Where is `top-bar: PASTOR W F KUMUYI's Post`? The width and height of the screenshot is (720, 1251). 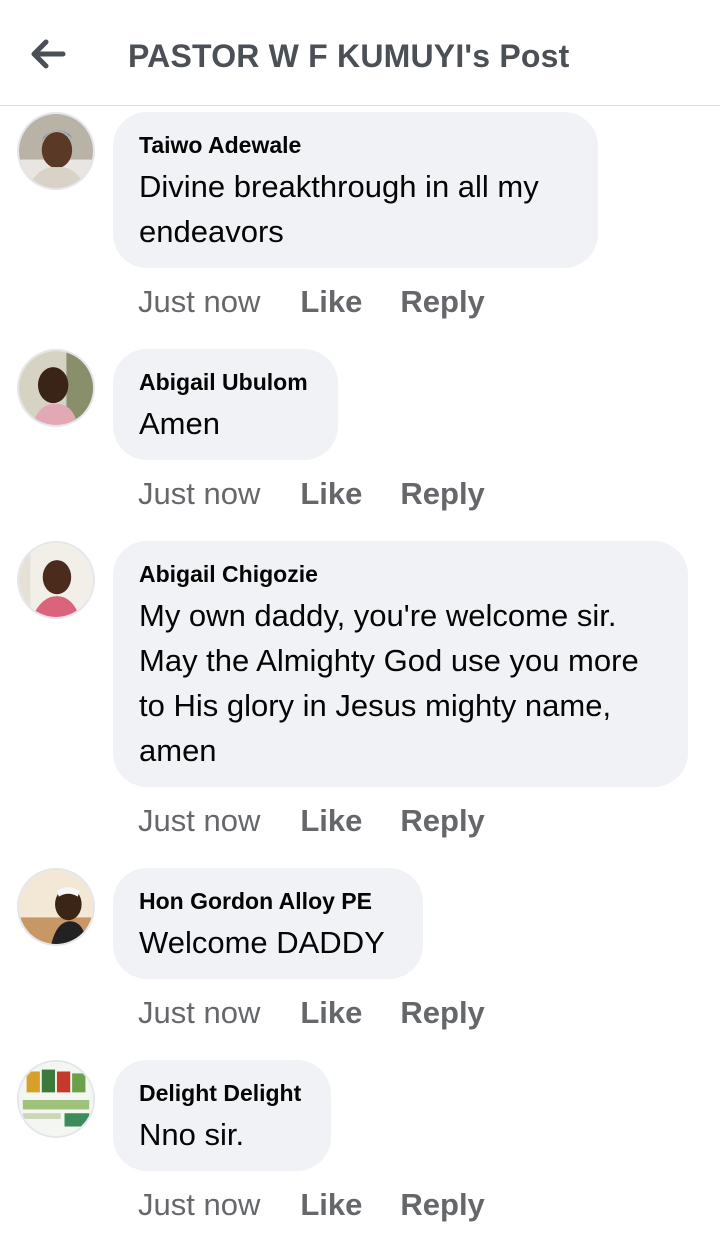
top-bar: PASTOR W F KUMUYI's Post is located at coordinates (360, 53).